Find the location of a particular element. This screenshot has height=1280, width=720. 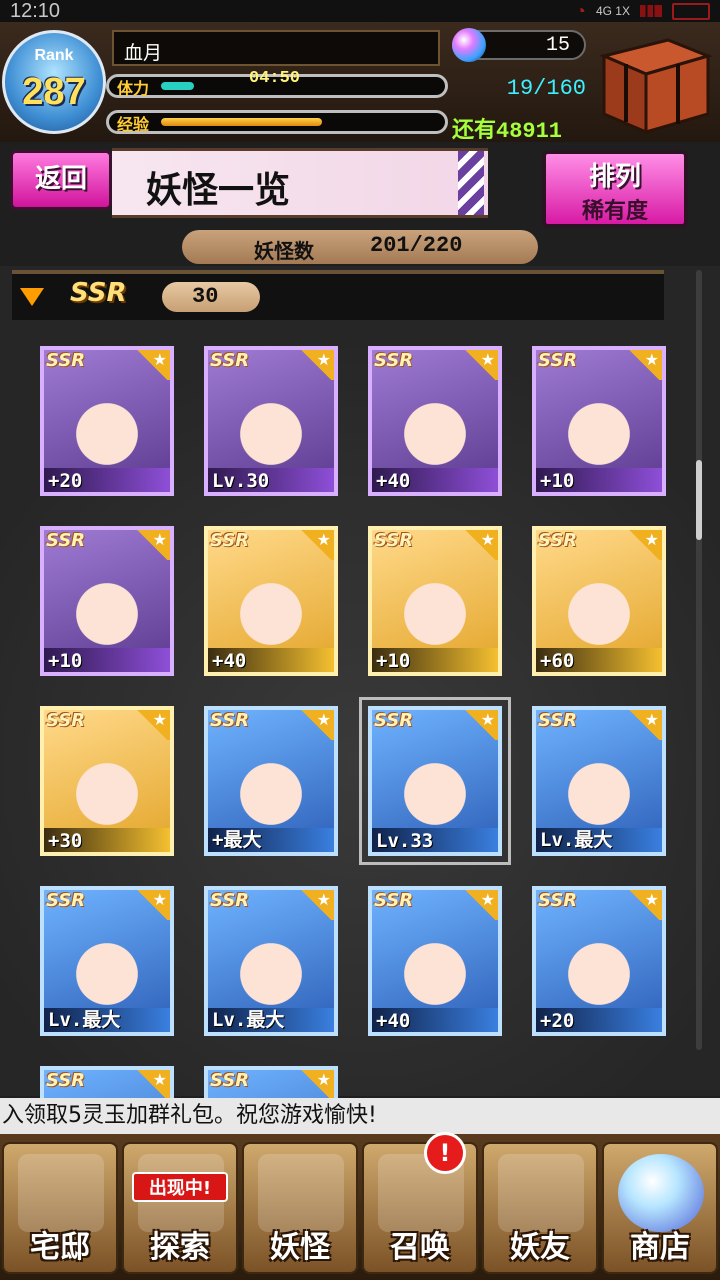

nav-yokai-label: 妖怪 is located at coordinates (300, 1247).